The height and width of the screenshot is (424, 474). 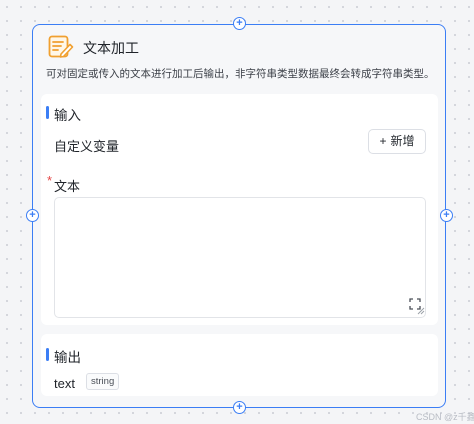 What do you see at coordinates (103, 381) in the screenshot?
I see `output-type-badge: string` at bounding box center [103, 381].